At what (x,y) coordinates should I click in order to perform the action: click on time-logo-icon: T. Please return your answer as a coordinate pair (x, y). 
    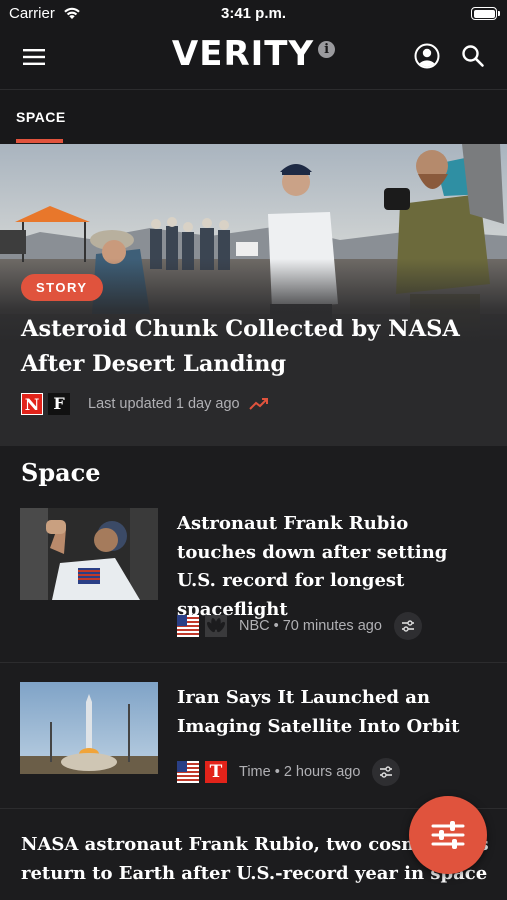
    Looking at the image, I should click on (216, 772).